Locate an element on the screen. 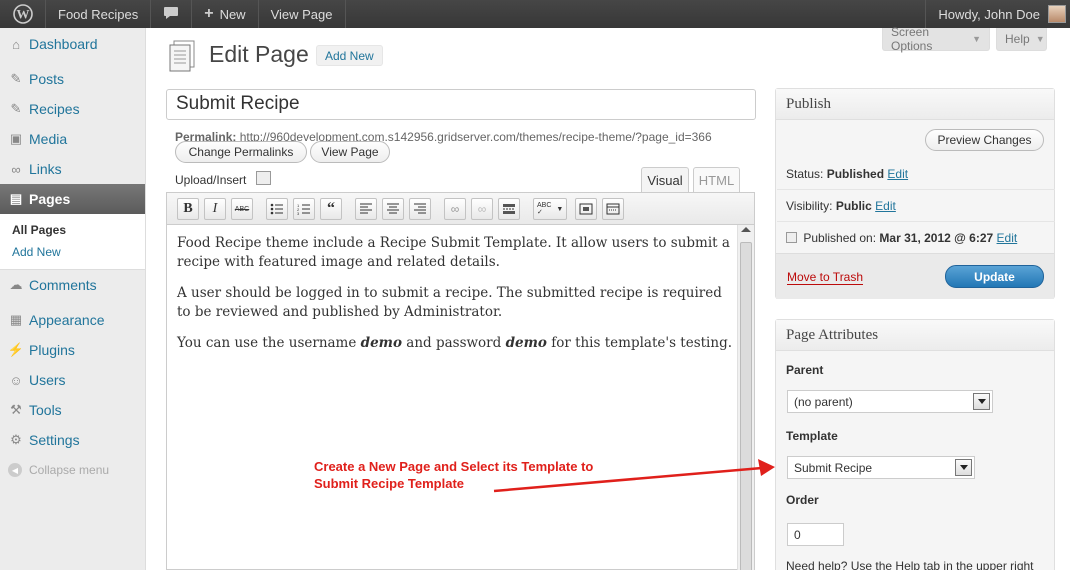 Image resolution: width=1070 pixels, height=570 pixels. comments-link is located at coordinates (172, 14).